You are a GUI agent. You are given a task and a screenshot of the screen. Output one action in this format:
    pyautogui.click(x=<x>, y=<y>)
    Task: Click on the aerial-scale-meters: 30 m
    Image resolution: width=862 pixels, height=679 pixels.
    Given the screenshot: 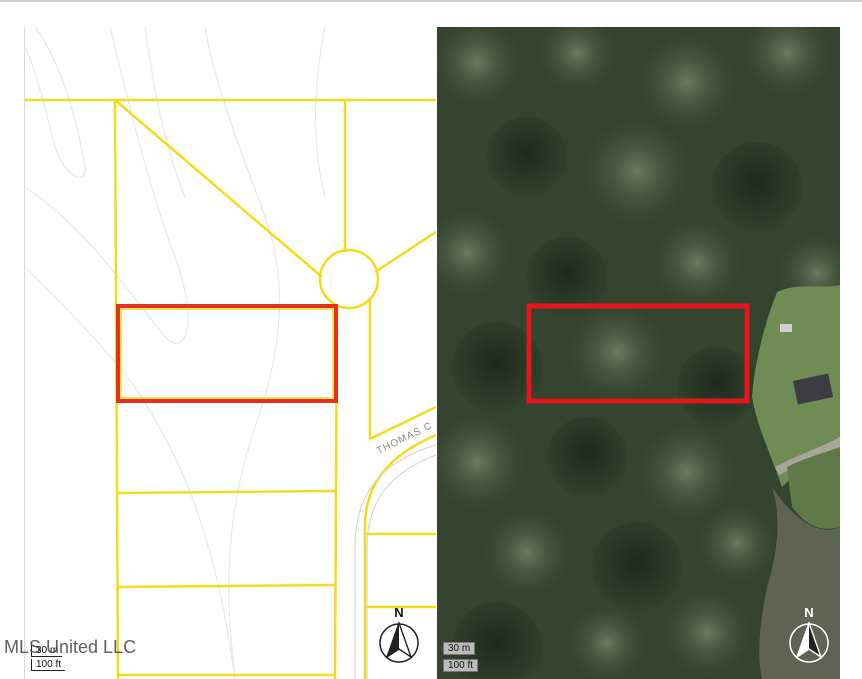 What is the action you would take?
    pyautogui.click(x=459, y=648)
    